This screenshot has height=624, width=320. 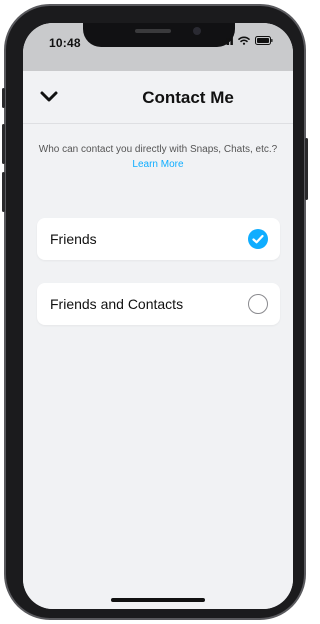 What do you see at coordinates (3, 192) in the screenshot?
I see `volume-down-button` at bounding box center [3, 192].